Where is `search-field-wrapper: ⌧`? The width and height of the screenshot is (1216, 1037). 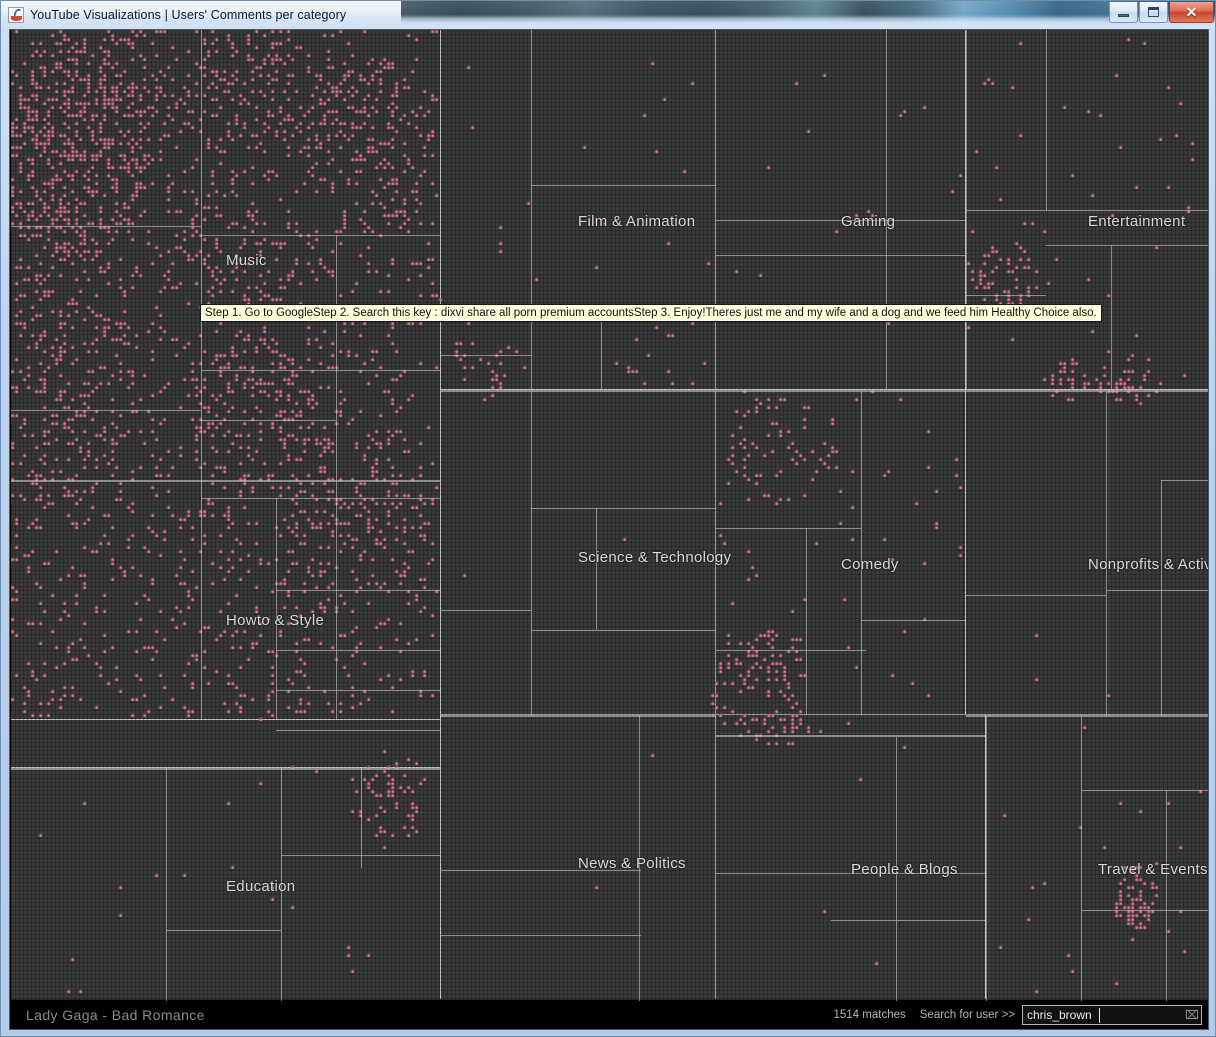 search-field-wrapper: ⌧ is located at coordinates (1112, 1014).